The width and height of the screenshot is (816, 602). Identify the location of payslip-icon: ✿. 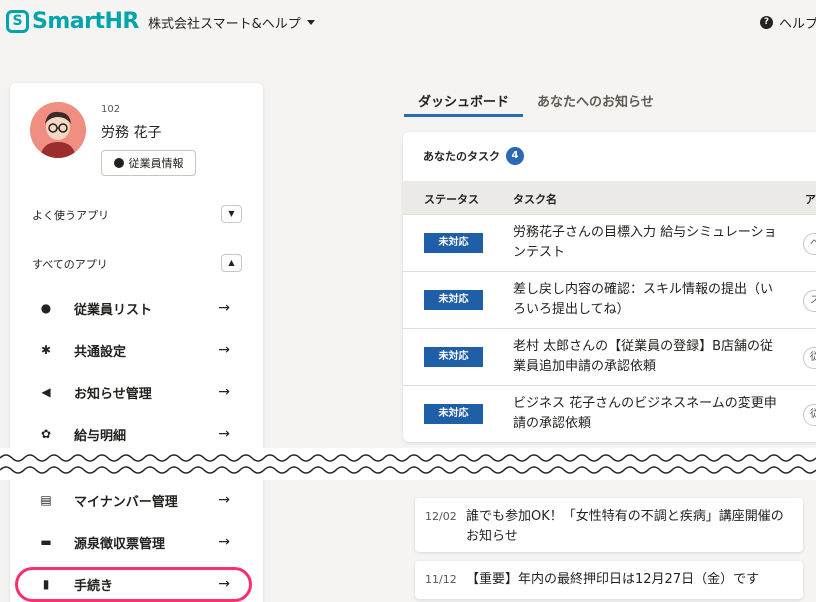
(46, 434).